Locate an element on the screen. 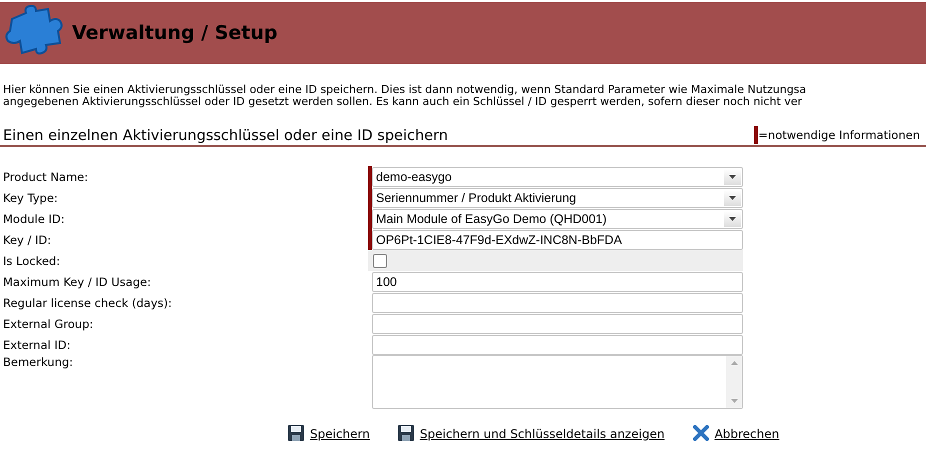 Image resolution: width=926 pixels, height=469 pixels. field-label: External ID: is located at coordinates (37, 345).